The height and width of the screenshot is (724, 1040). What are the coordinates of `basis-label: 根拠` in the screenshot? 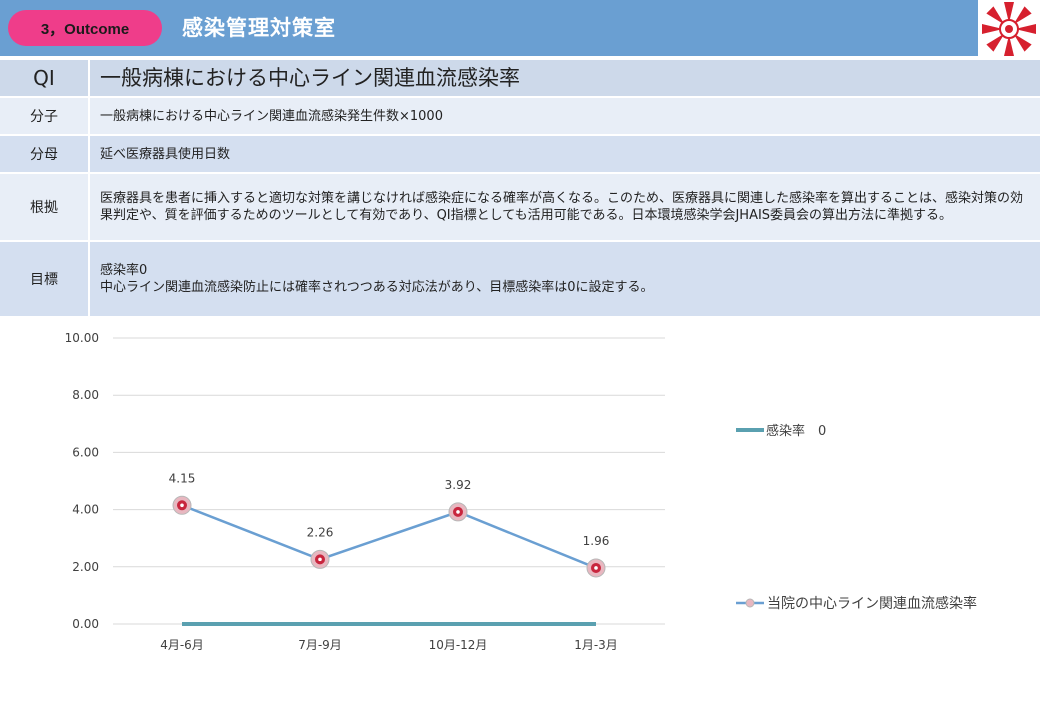 It's located at (45, 207).